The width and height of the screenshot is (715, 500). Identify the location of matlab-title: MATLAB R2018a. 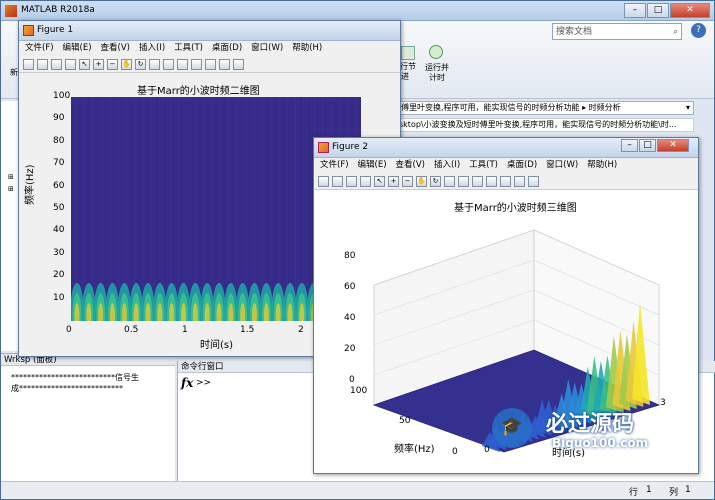
(58, 10).